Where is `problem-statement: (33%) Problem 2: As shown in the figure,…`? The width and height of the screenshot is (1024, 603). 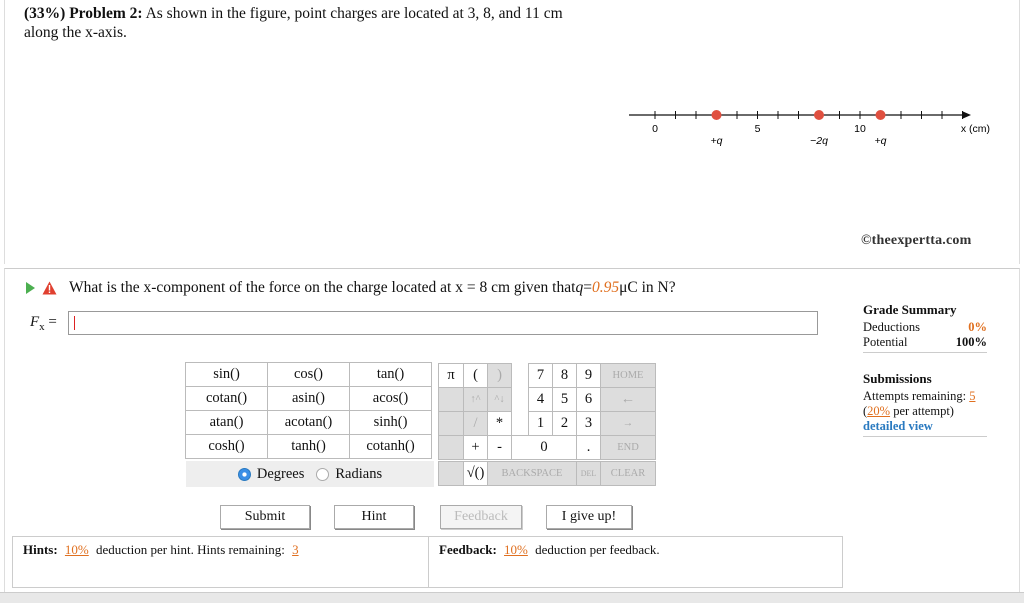
problem-statement: (33%) Problem 2: As shown in the figure,… is located at coordinates (304, 23).